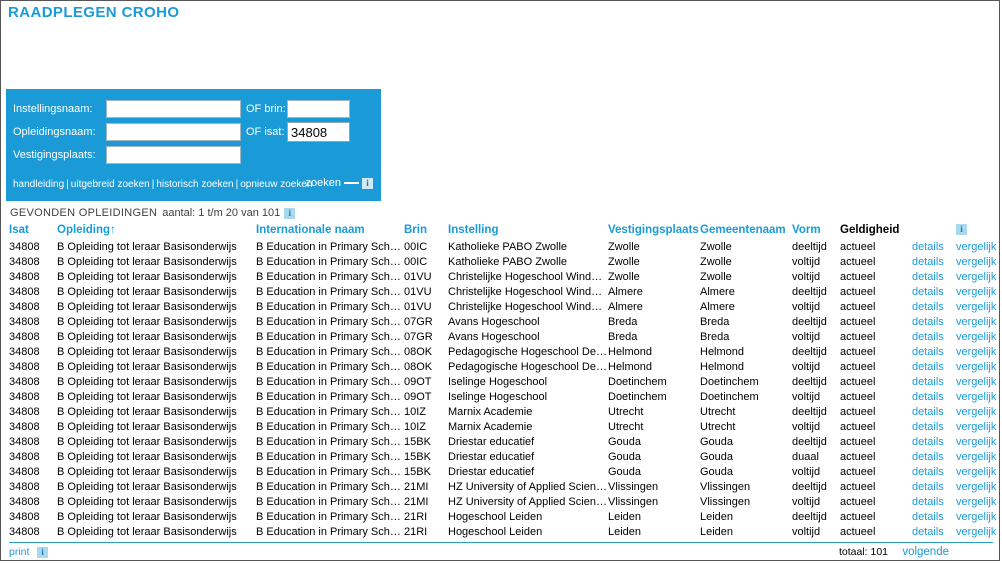 This screenshot has width=1002, height=563. I want to click on cell-geldigheid: actueel, so click(858, 367).